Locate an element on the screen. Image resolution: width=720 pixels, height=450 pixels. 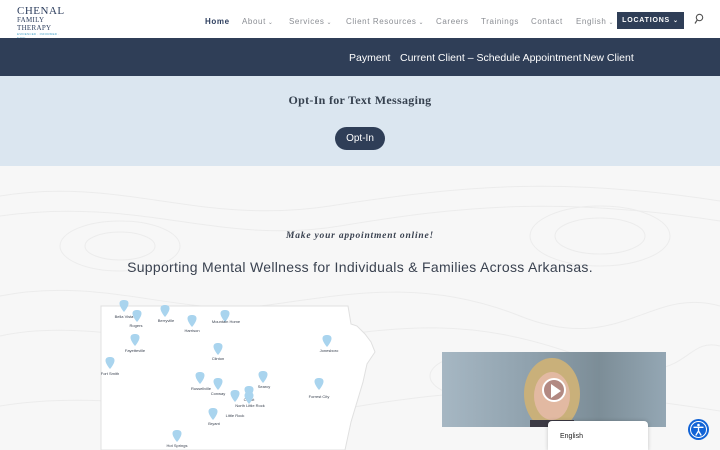
tagline: Make your appointment online! is located at coordinates (360, 236).